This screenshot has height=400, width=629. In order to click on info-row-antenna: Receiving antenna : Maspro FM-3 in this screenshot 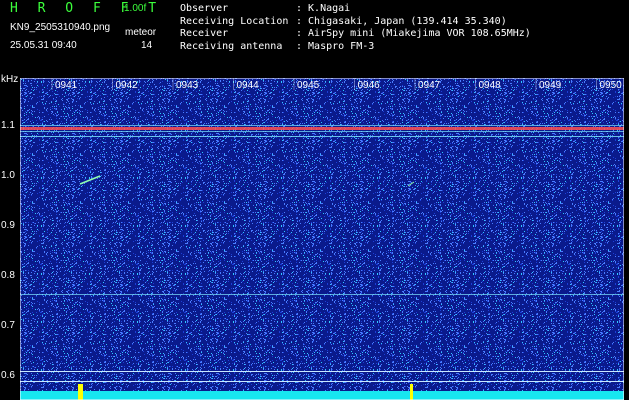, I will do `click(355, 47)`.